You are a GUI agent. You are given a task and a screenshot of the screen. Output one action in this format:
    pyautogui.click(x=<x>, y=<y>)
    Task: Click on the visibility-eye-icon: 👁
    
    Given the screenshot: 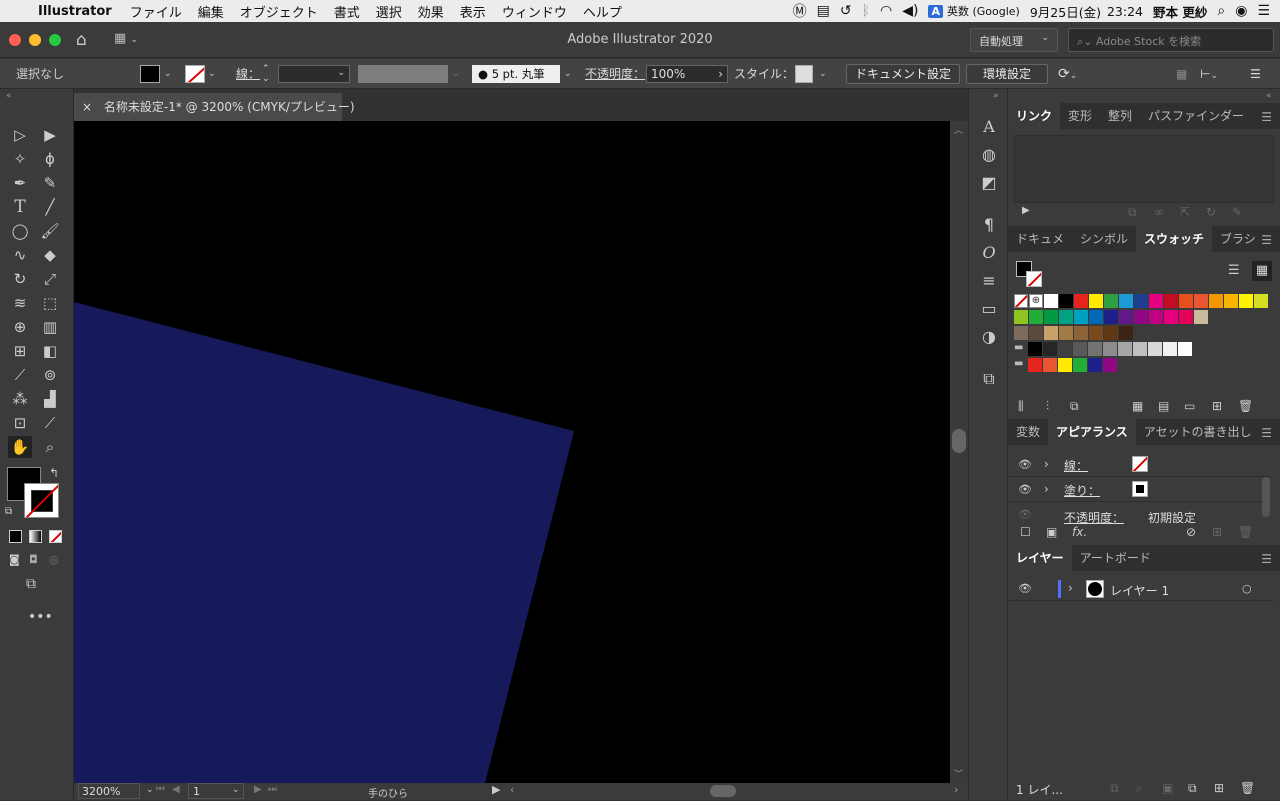 What is the action you would take?
    pyautogui.click(x=1025, y=464)
    